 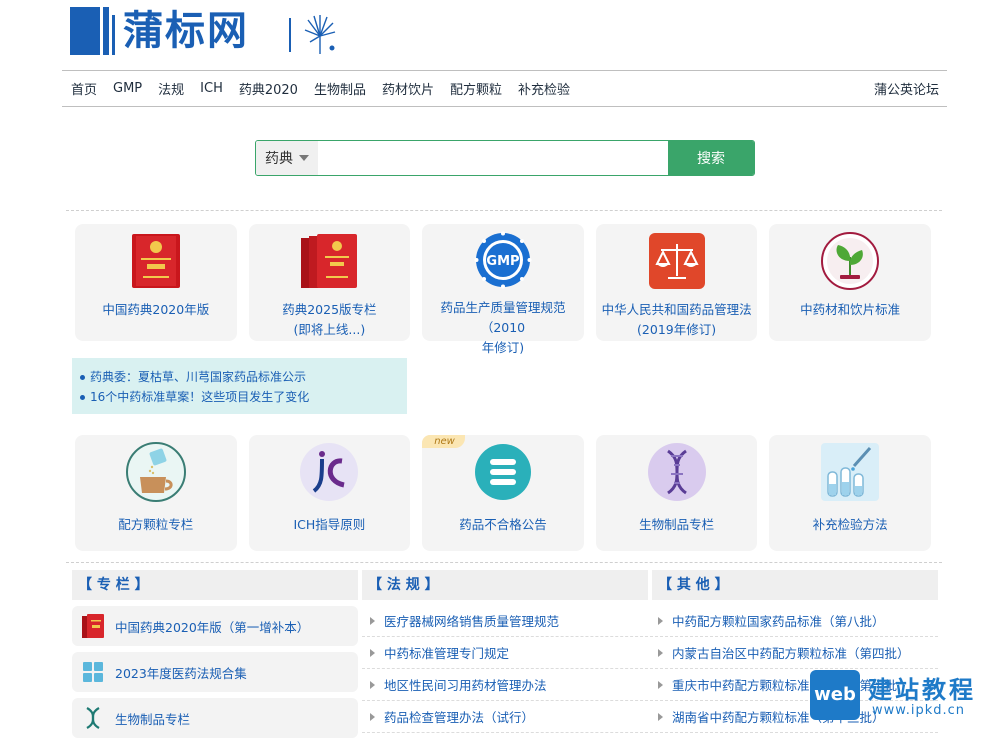 I want to click on card-sublabel: 年修订), so click(x=503, y=347).